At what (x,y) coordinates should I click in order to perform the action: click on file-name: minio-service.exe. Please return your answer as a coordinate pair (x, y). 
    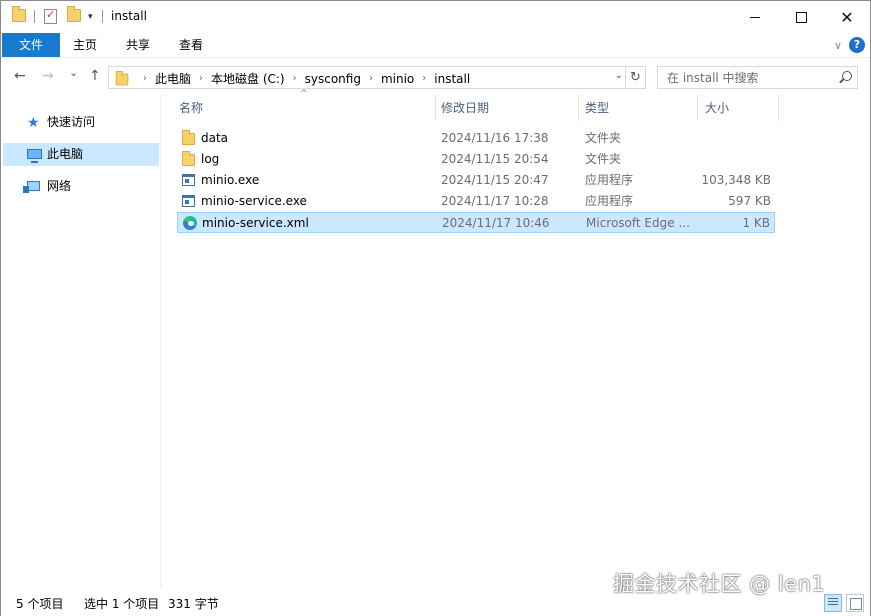
    Looking at the image, I should click on (254, 201).